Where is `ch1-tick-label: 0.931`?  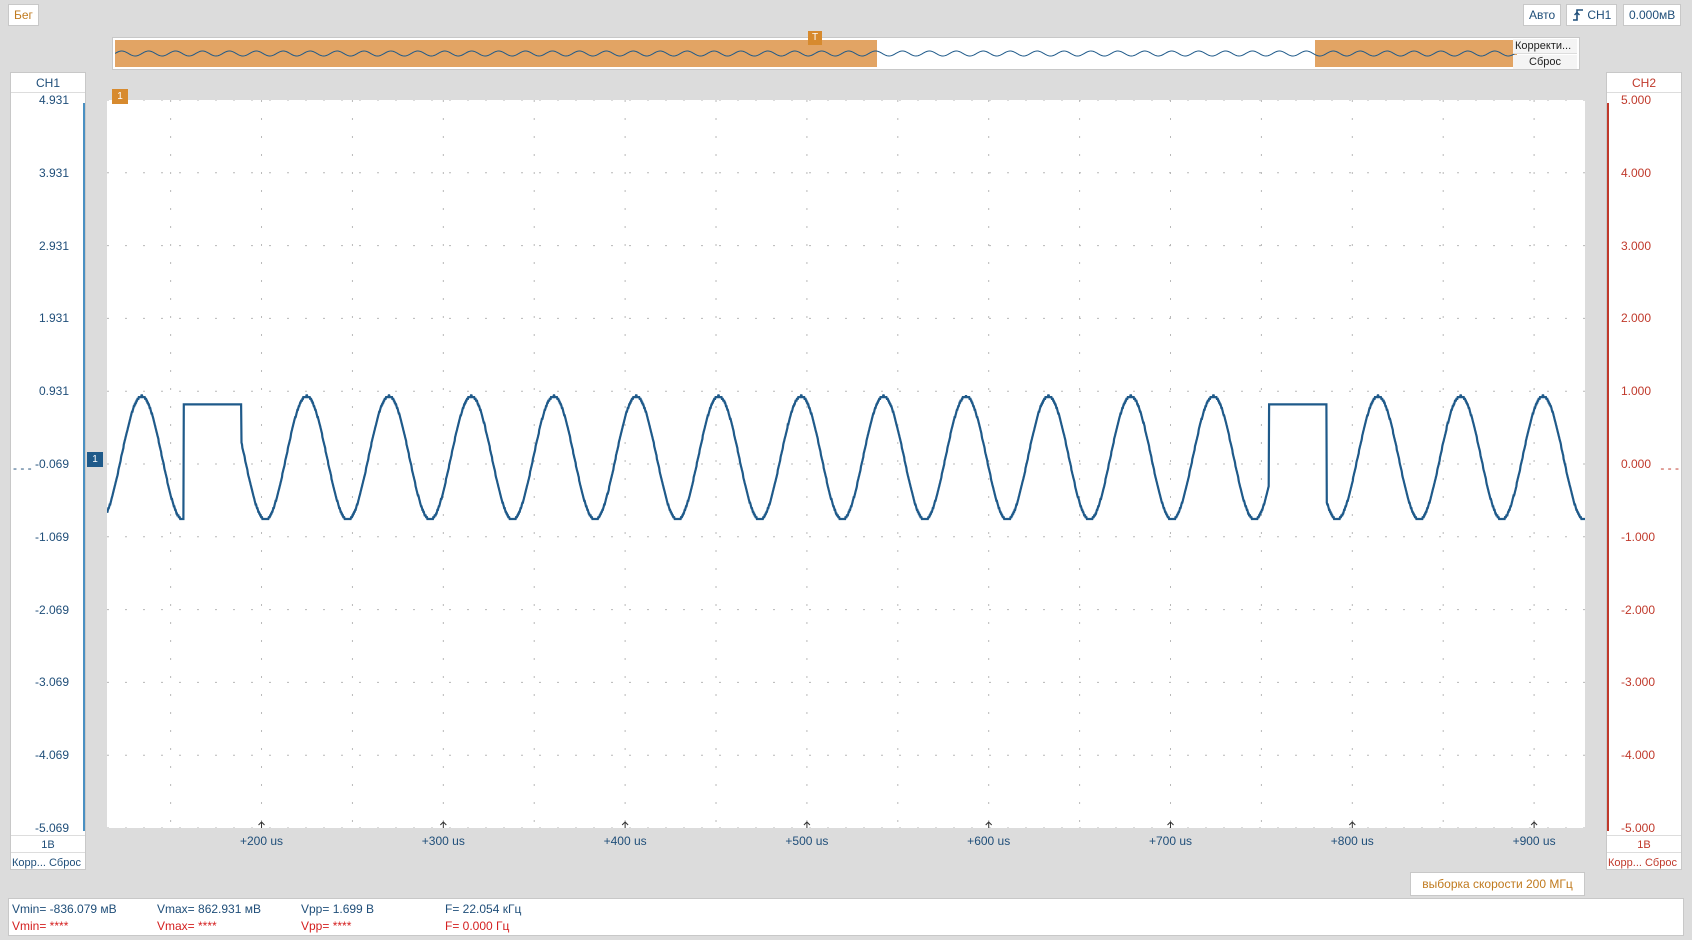
ch1-tick-label: 0.931 is located at coordinates (53, 391).